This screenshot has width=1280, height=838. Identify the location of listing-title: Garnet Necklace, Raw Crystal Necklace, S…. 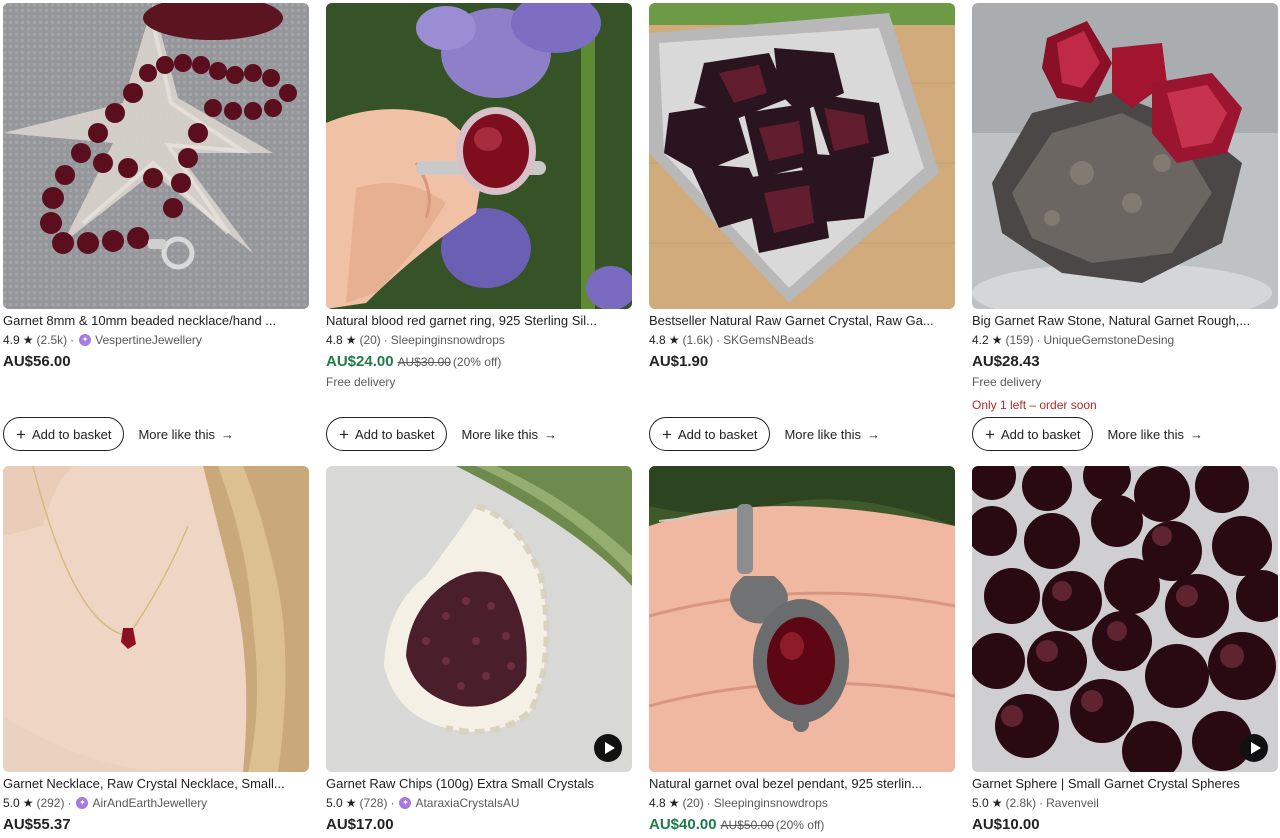
(156, 784).